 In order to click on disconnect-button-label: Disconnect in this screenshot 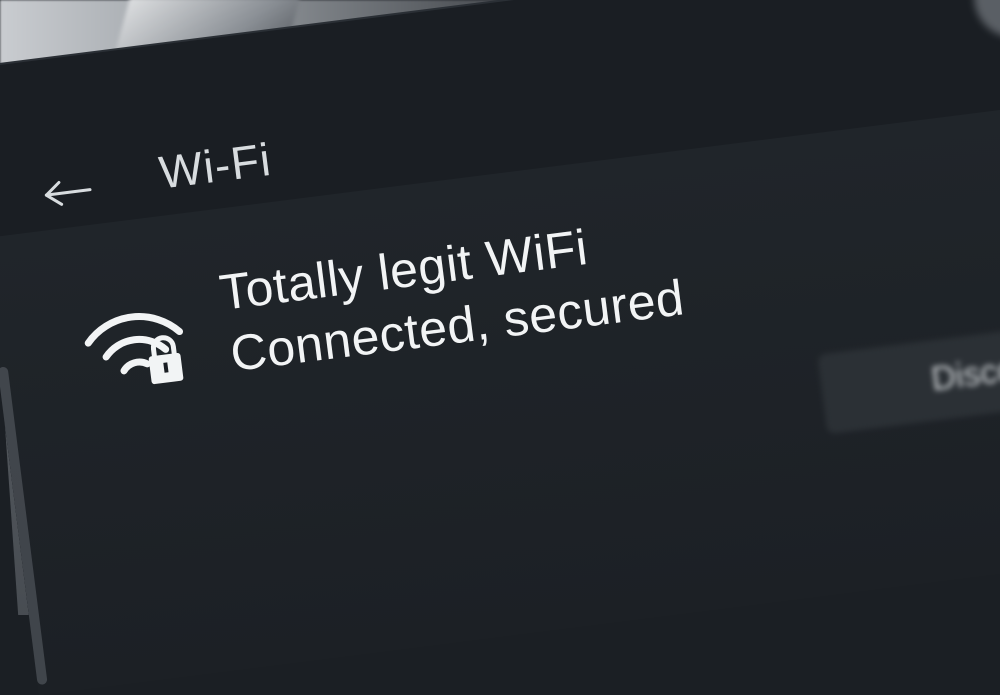, I will do `click(964, 369)`.